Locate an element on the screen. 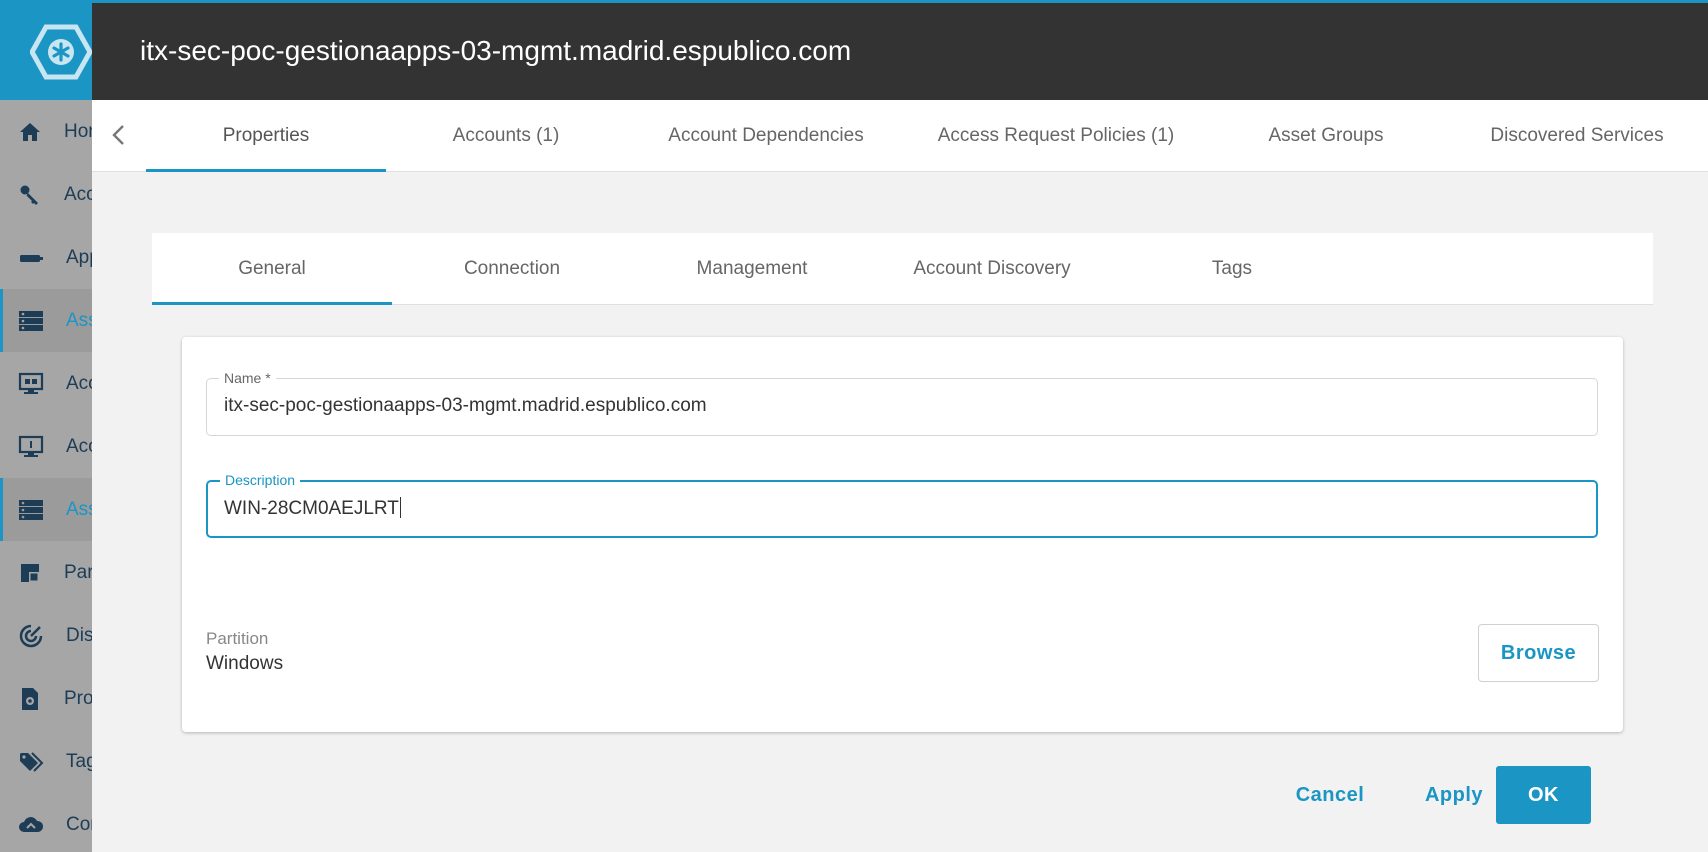 This screenshot has height=852, width=1708. tab-label: Accounts (1) is located at coordinates (506, 135).